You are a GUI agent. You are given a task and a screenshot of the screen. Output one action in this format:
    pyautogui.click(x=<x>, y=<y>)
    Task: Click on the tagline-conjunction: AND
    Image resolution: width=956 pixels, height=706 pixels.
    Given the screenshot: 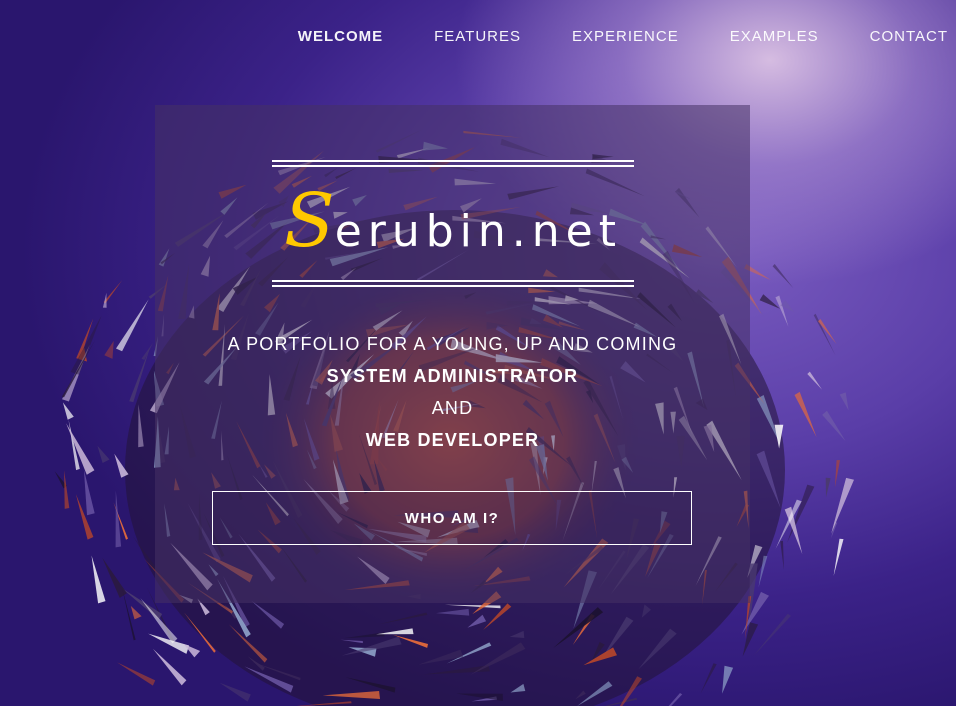 What is the action you would take?
    pyautogui.click(x=452, y=408)
    